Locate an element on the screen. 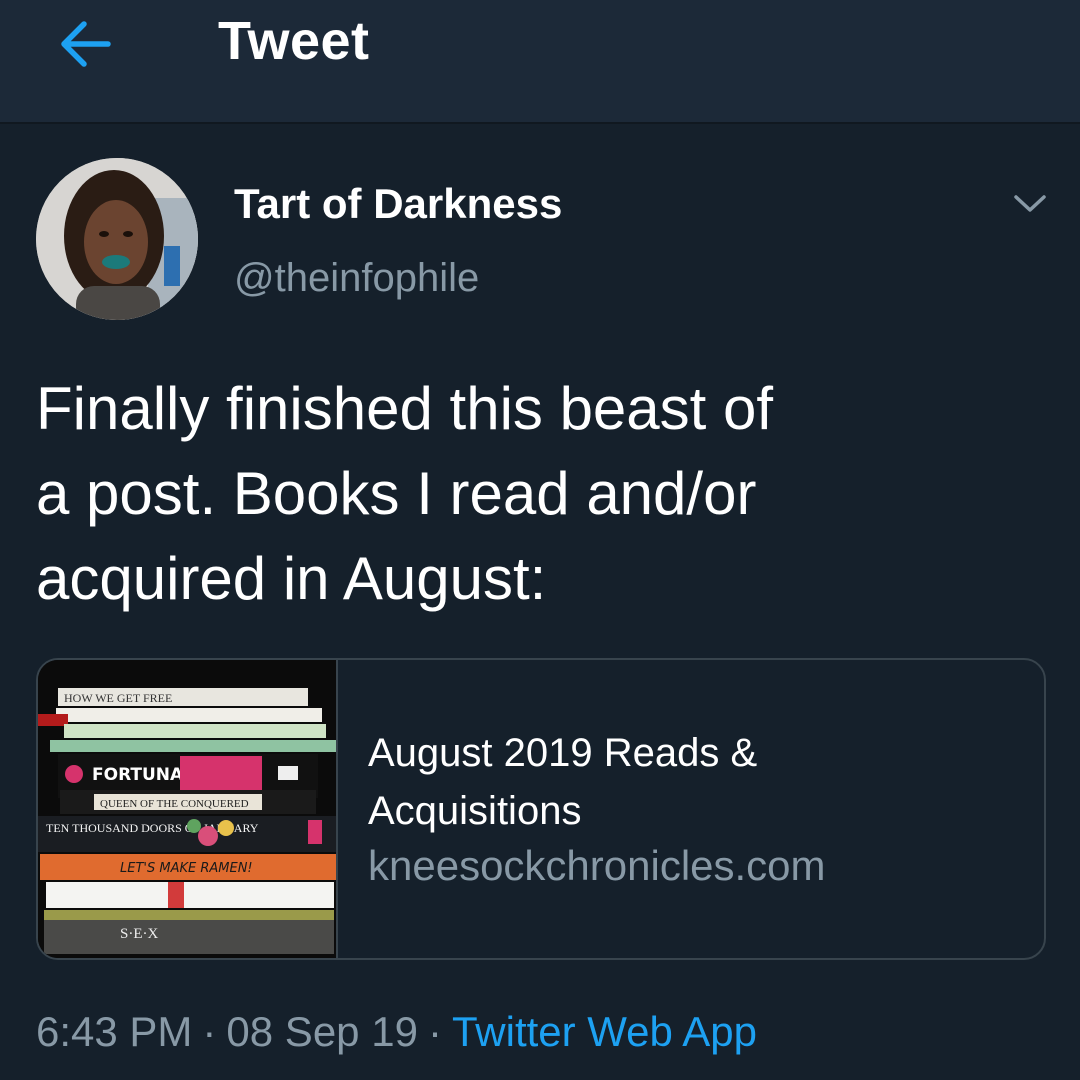 This screenshot has width=1080, height=1080. tweet-source-link: Twitter Web App is located at coordinates (604, 1031).